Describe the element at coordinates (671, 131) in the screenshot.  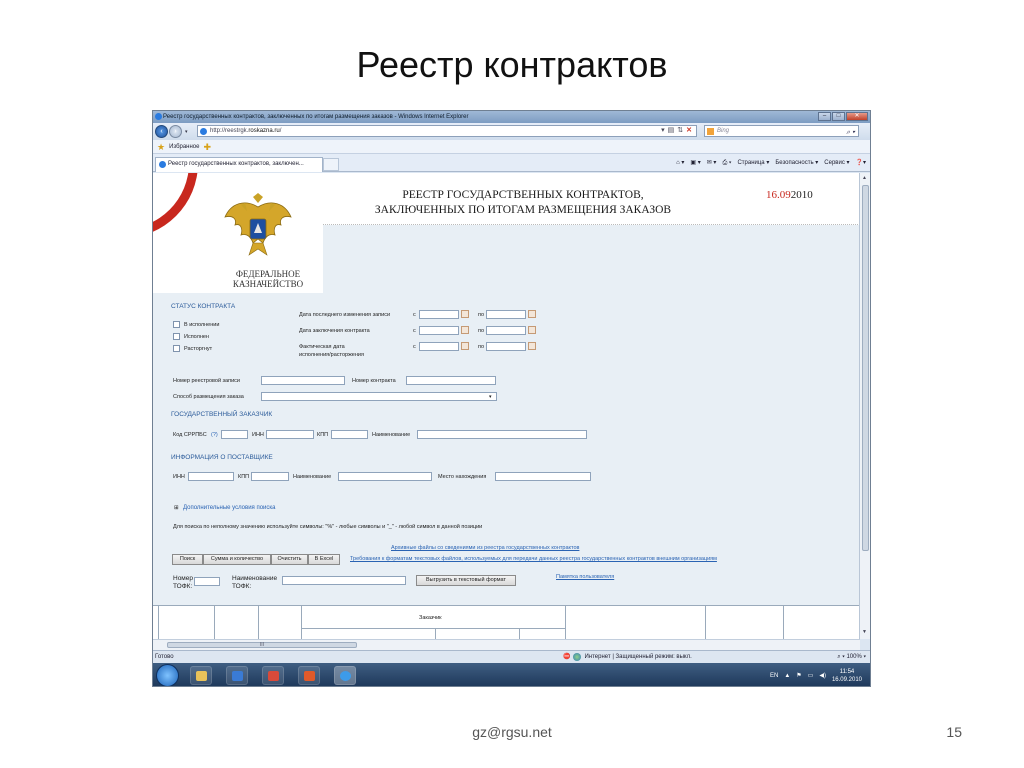
I see `compat-view-icon: ▤` at that location.